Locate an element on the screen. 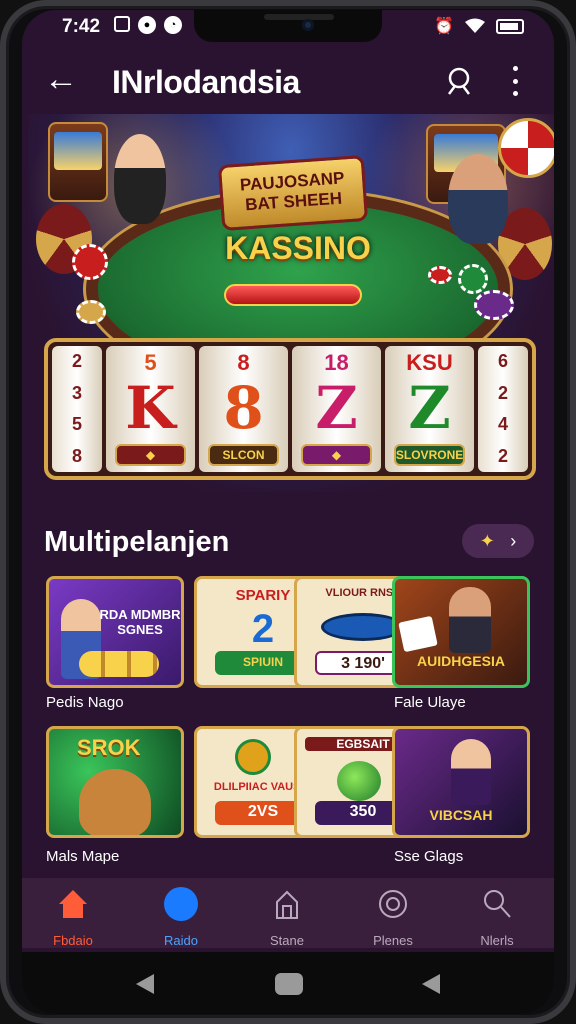  system-nav-bar is located at coordinates (288, 983).